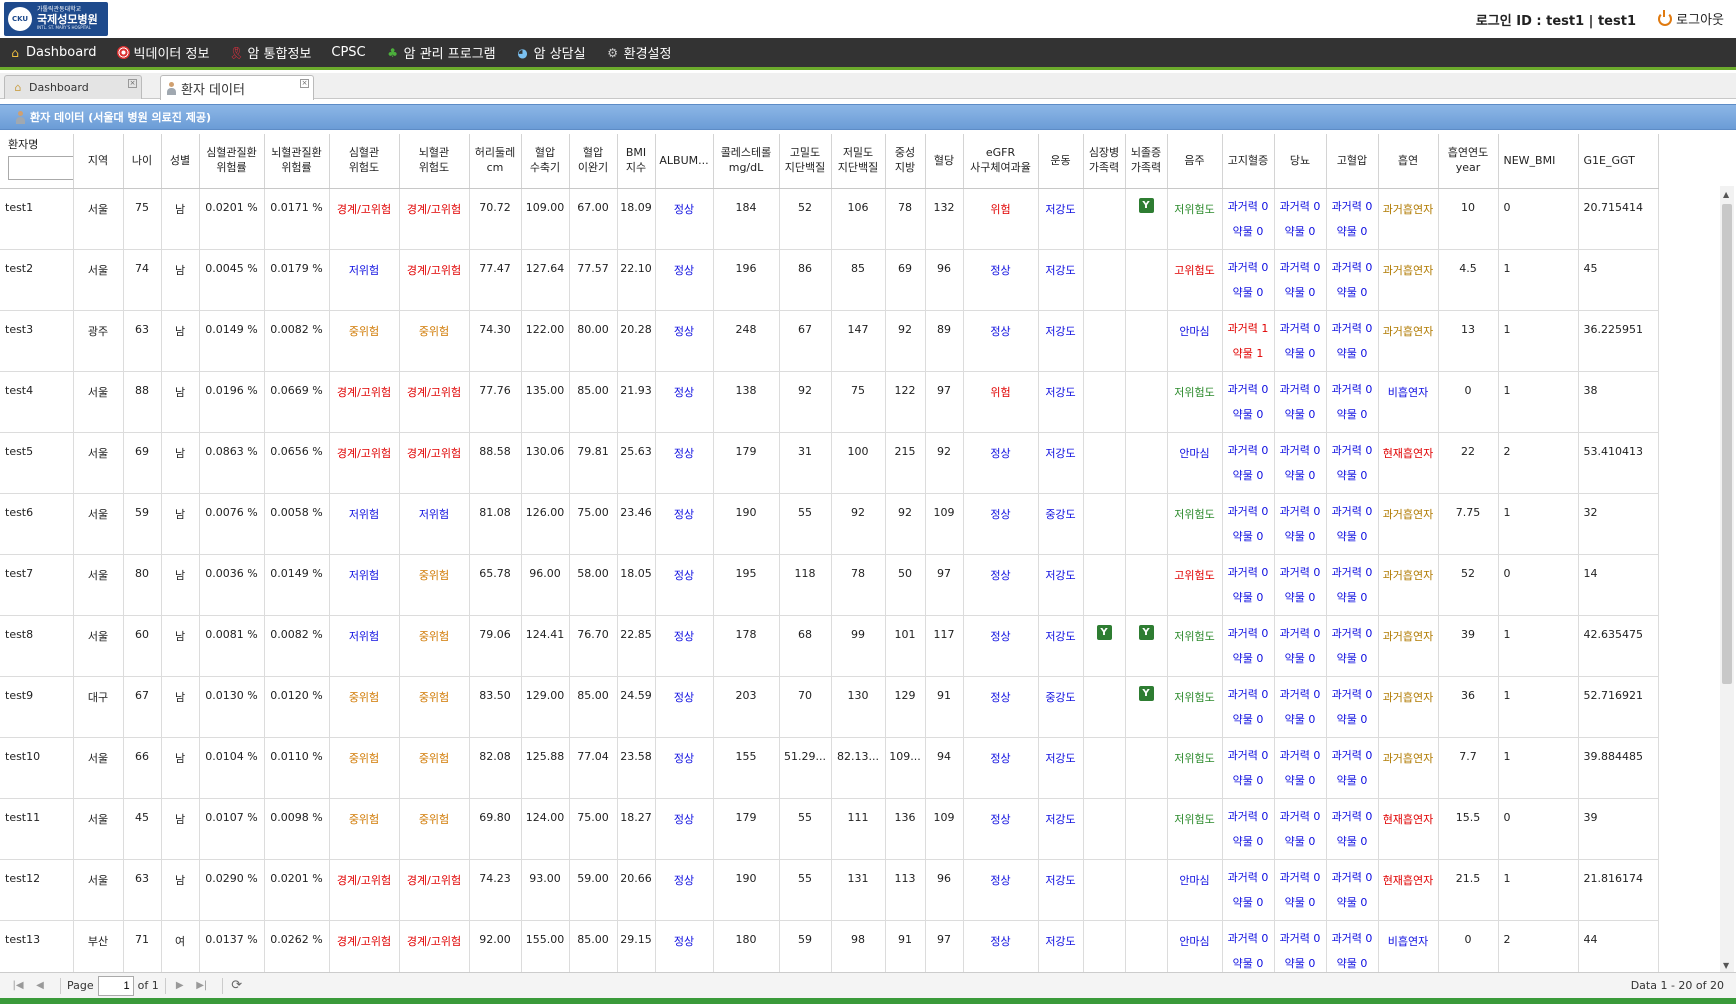 Image resolution: width=1736 pixels, height=1004 pixels. What do you see at coordinates (593, 161) in the screenshot?
I see `column-header: 혈압 이완기` at bounding box center [593, 161].